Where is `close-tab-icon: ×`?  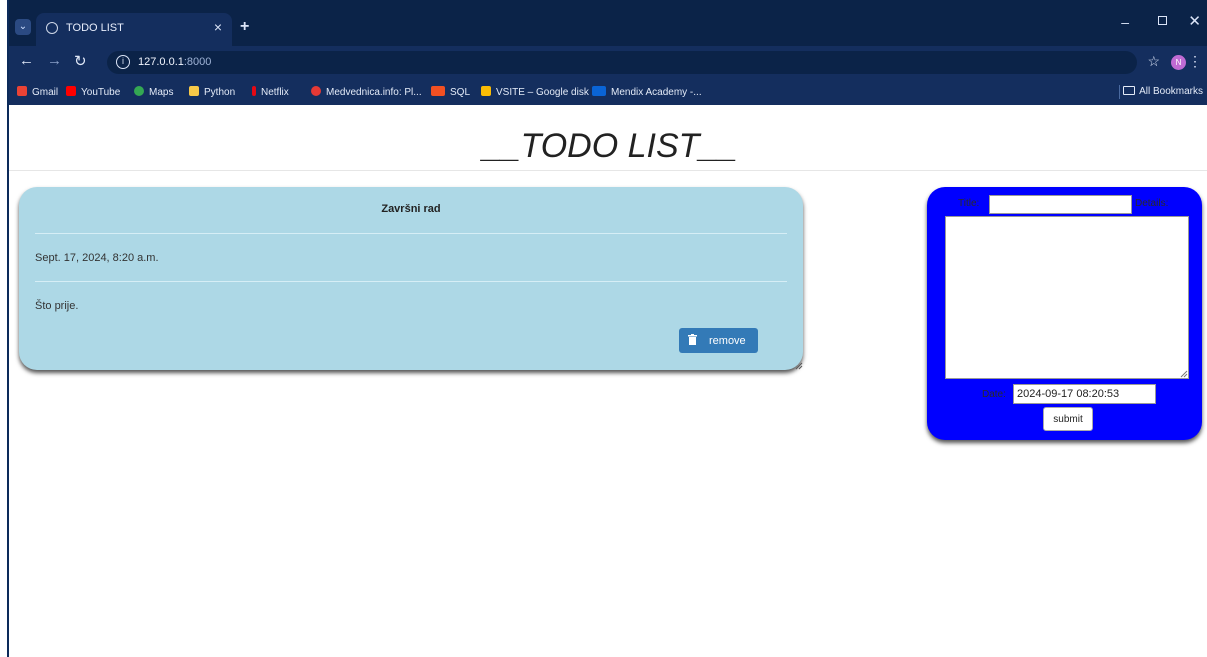
close-tab-icon: × is located at coordinates (218, 27).